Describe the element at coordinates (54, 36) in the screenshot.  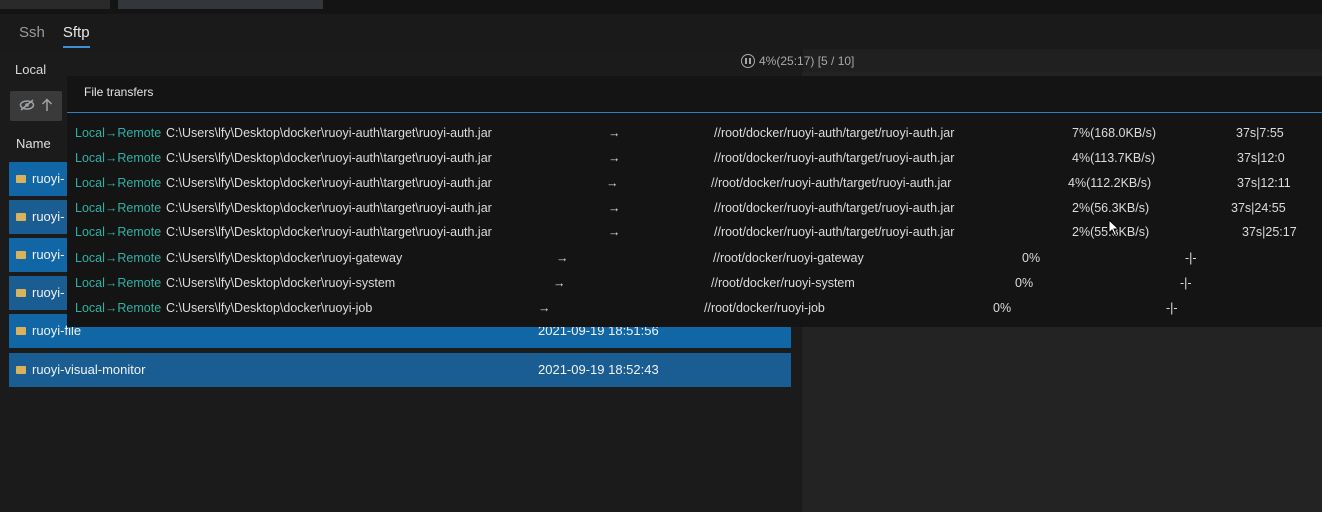
I see `mode-tabs: Ssh Sftp` at that location.